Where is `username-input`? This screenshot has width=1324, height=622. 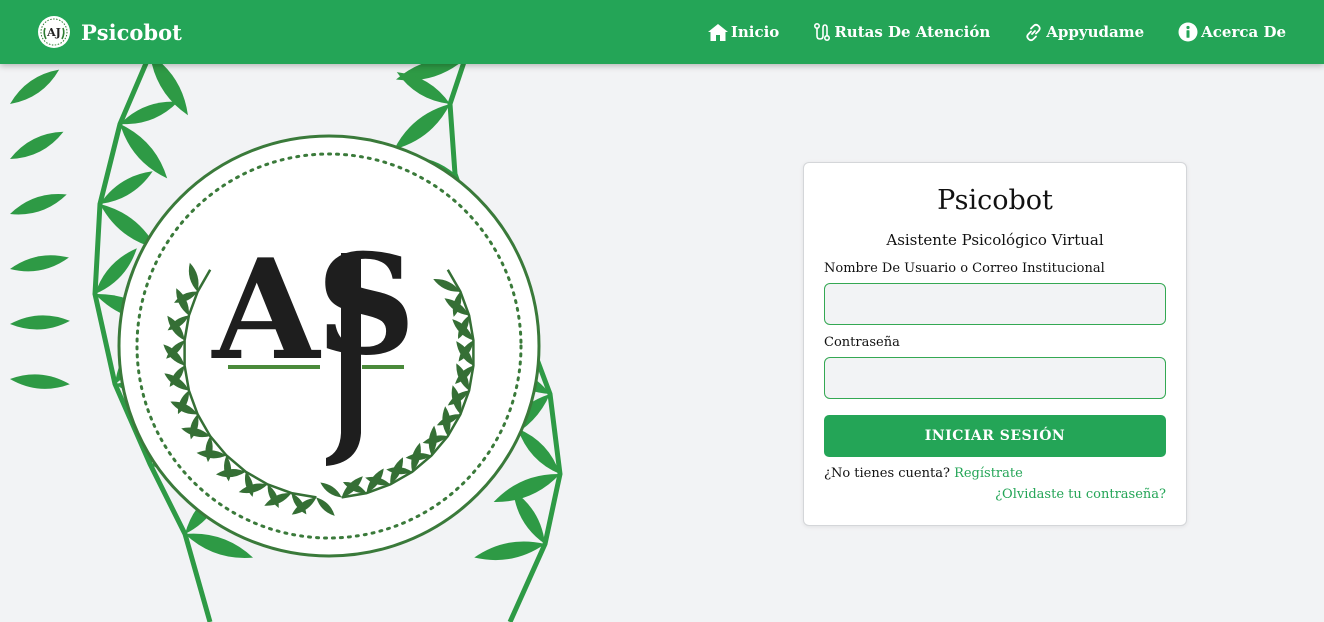
username-input is located at coordinates (995, 304).